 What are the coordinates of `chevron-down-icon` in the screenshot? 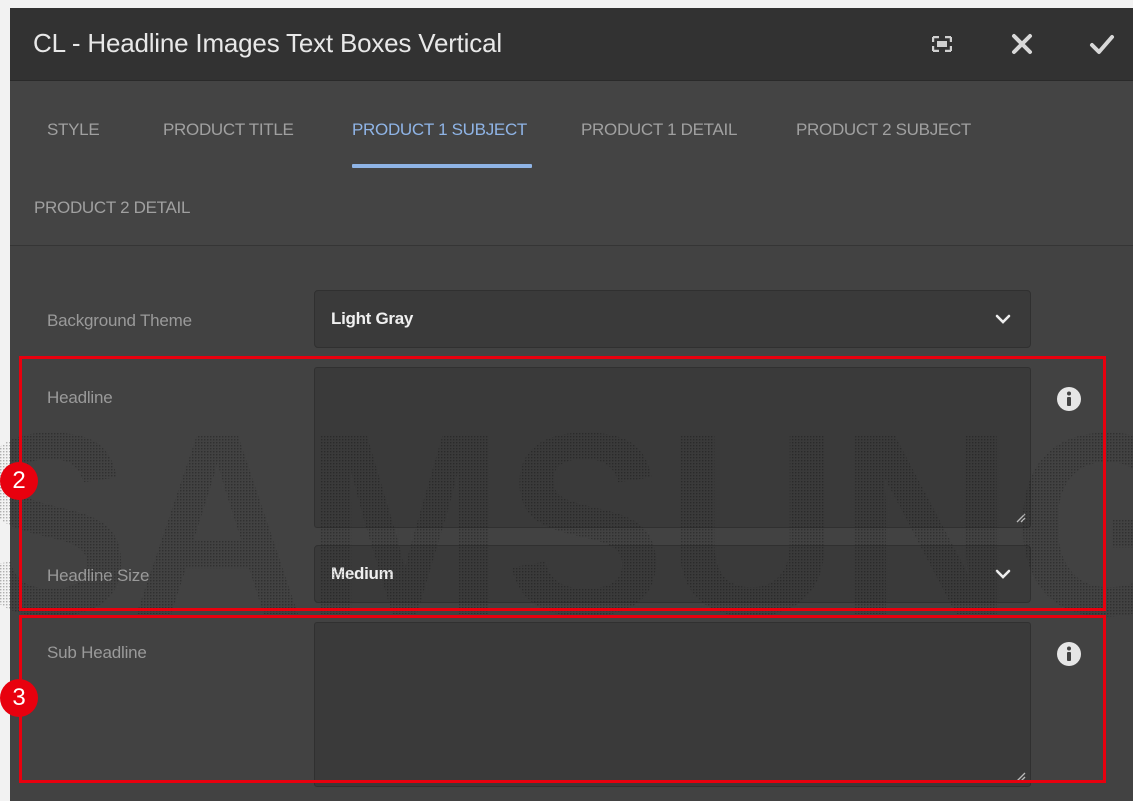 It's located at (1003, 319).